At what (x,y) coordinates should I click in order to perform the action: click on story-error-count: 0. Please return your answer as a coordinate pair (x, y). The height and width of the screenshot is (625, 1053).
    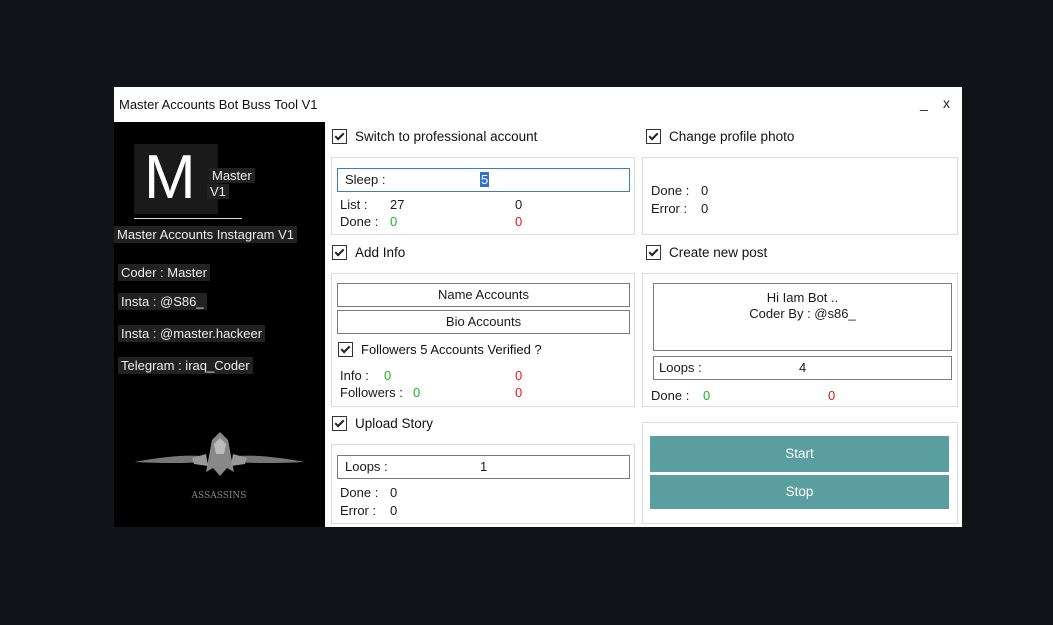
    Looking at the image, I should click on (394, 510).